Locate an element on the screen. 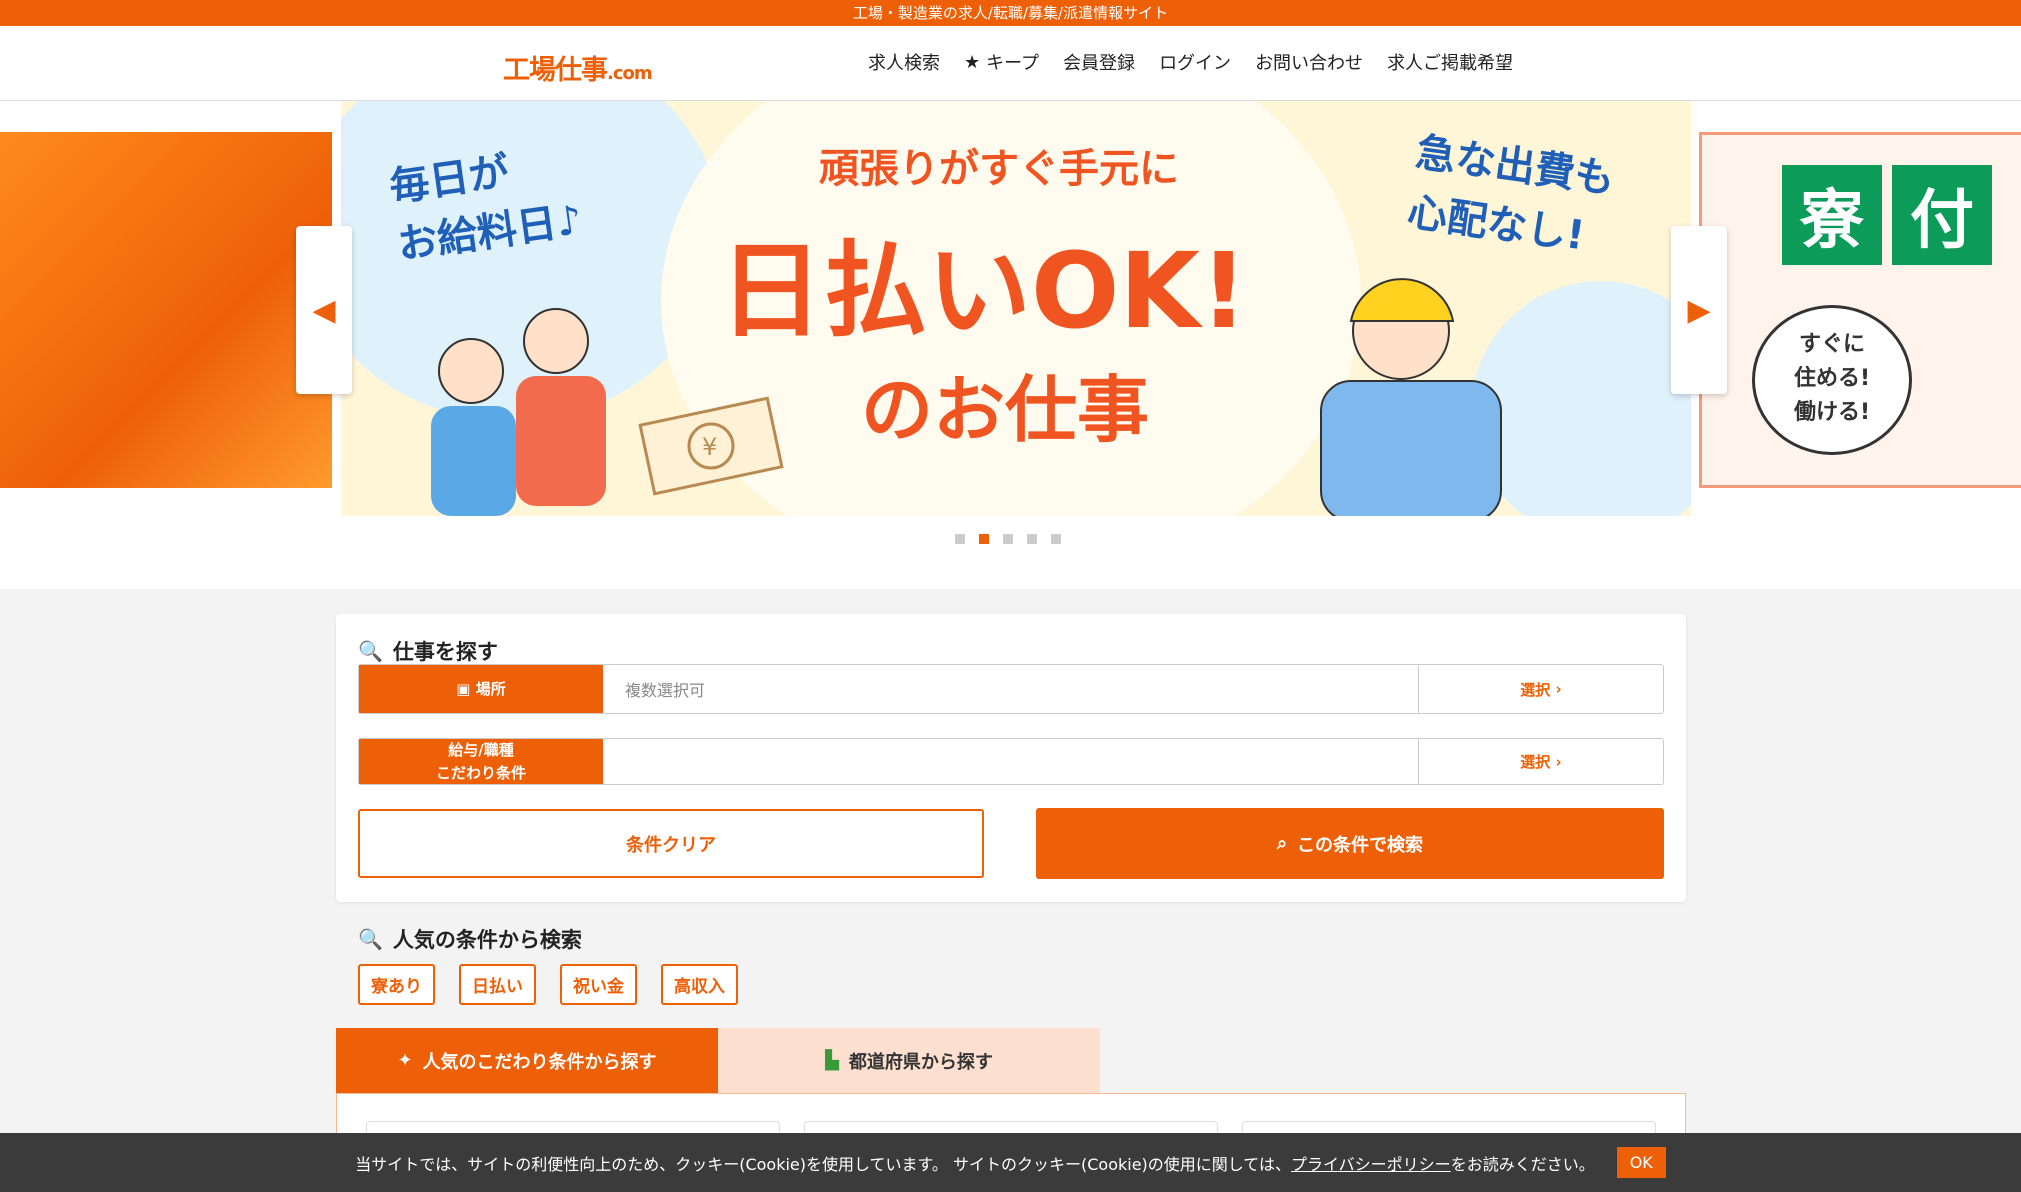  tab-prefectures: ▙ 都道府県から探す is located at coordinates (909, 1060).